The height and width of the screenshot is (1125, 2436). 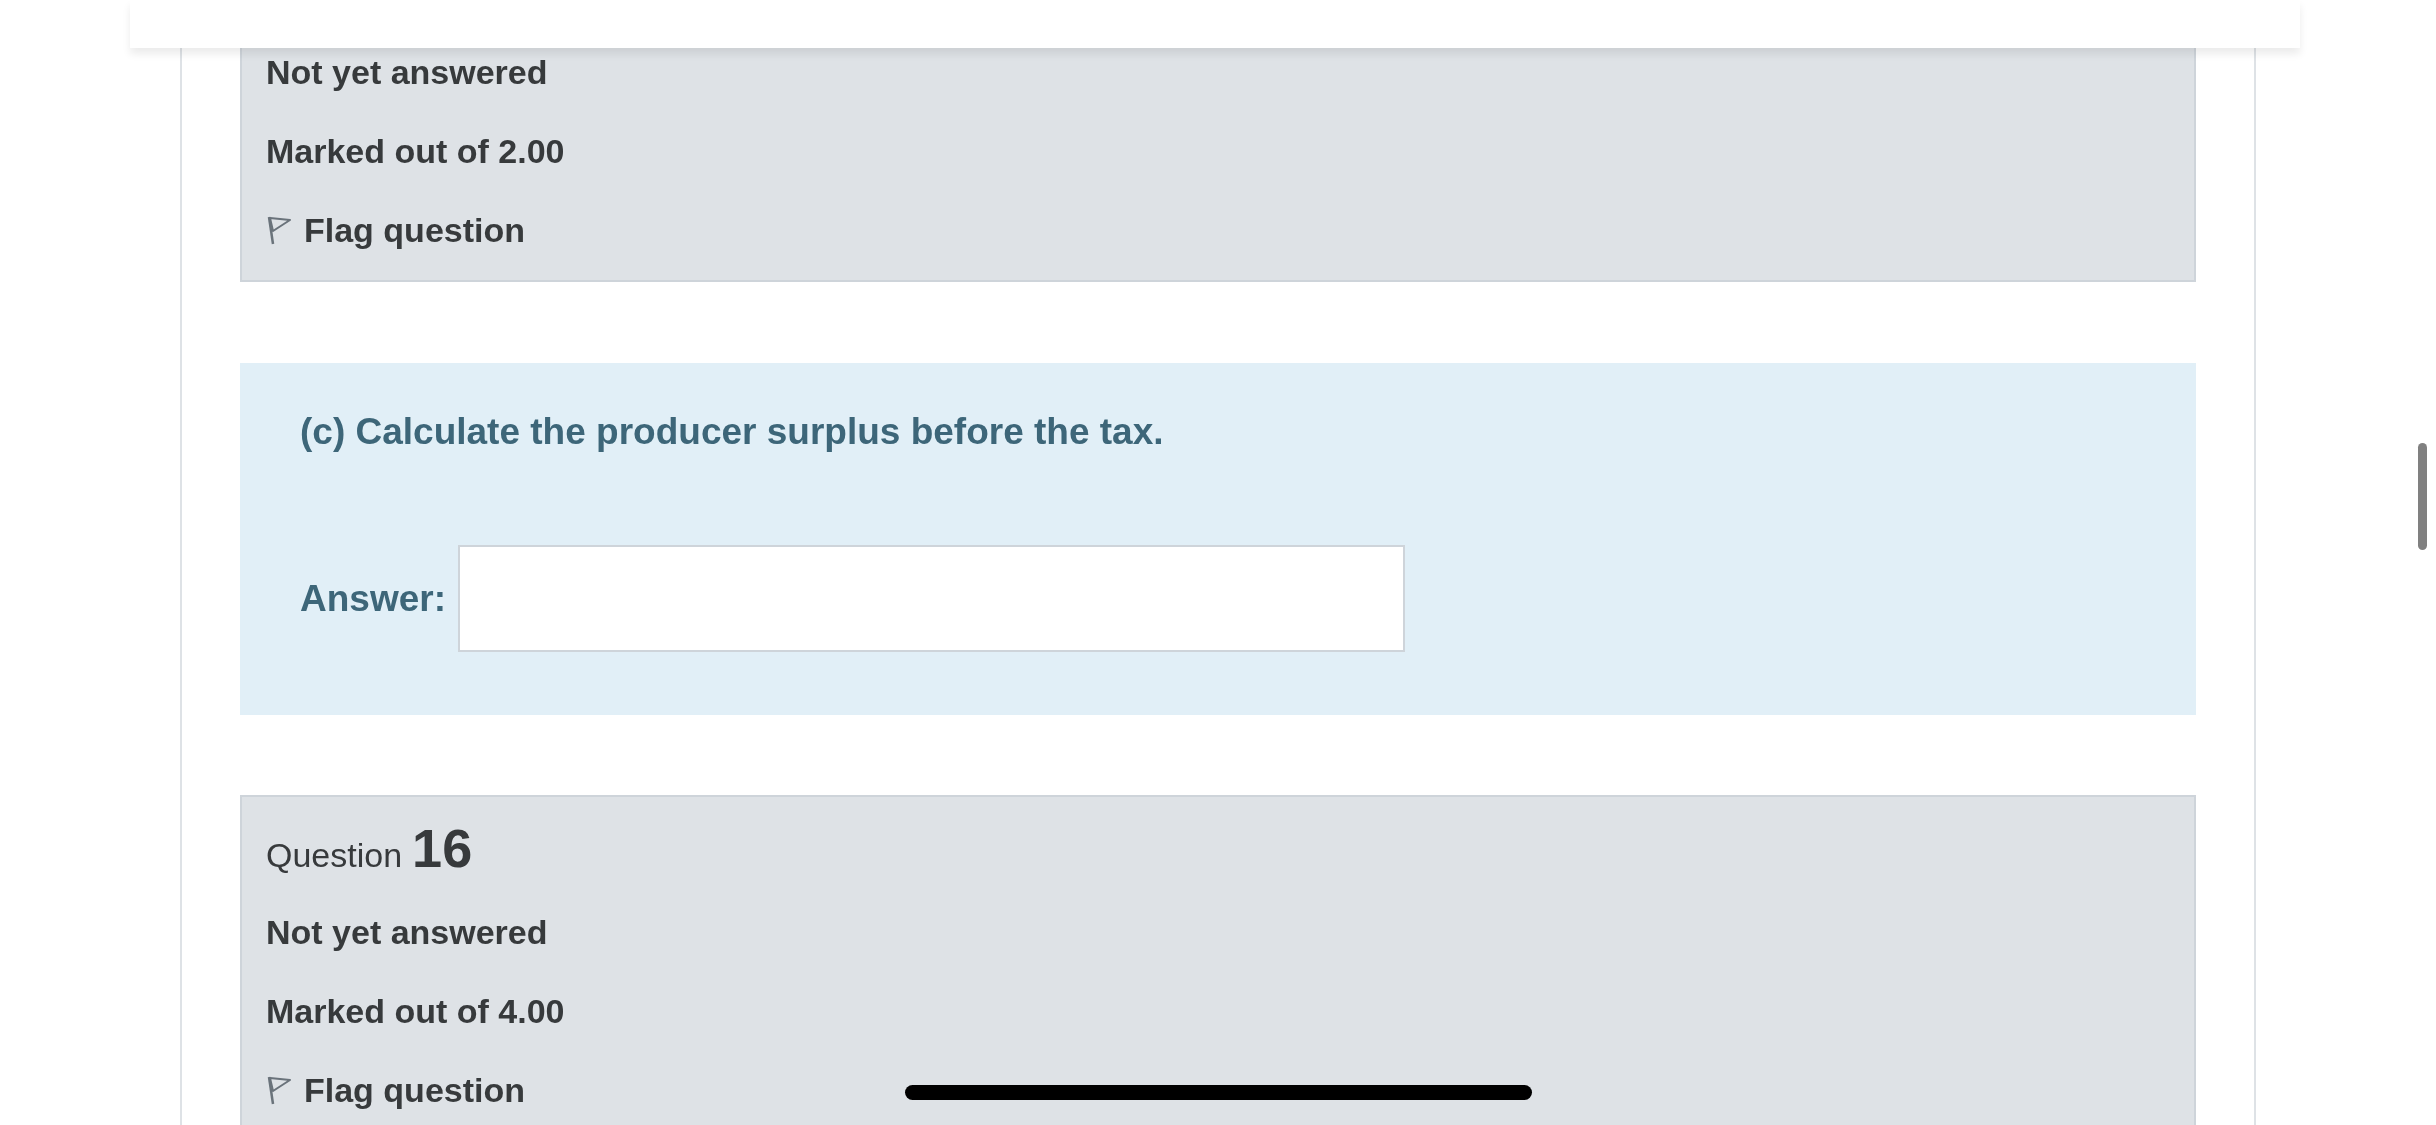 What do you see at coordinates (373, 598) in the screenshot?
I see `answer-label: Answer:` at bounding box center [373, 598].